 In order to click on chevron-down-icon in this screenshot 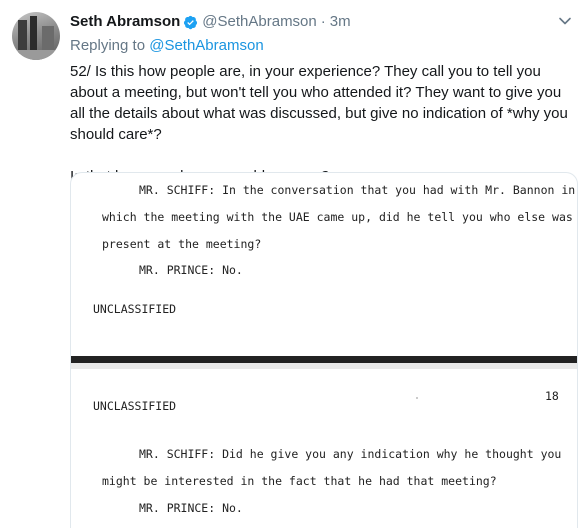, I will do `click(565, 21)`.